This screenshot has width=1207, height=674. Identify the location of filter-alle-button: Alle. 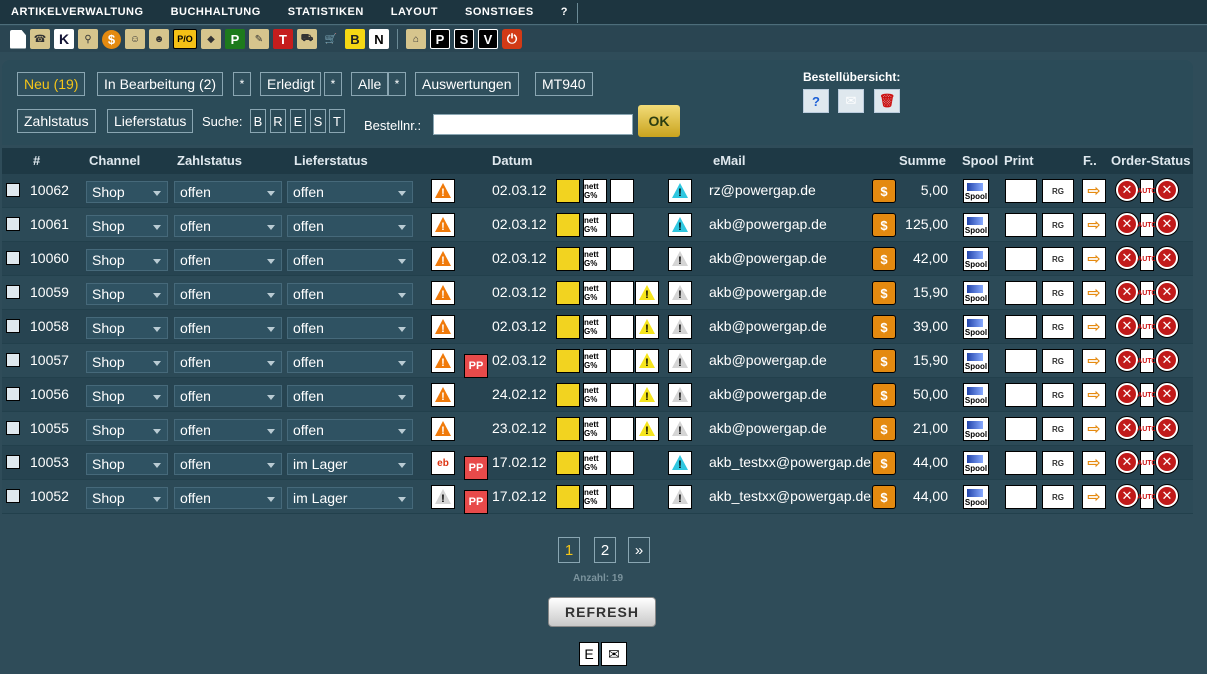
(370, 84).